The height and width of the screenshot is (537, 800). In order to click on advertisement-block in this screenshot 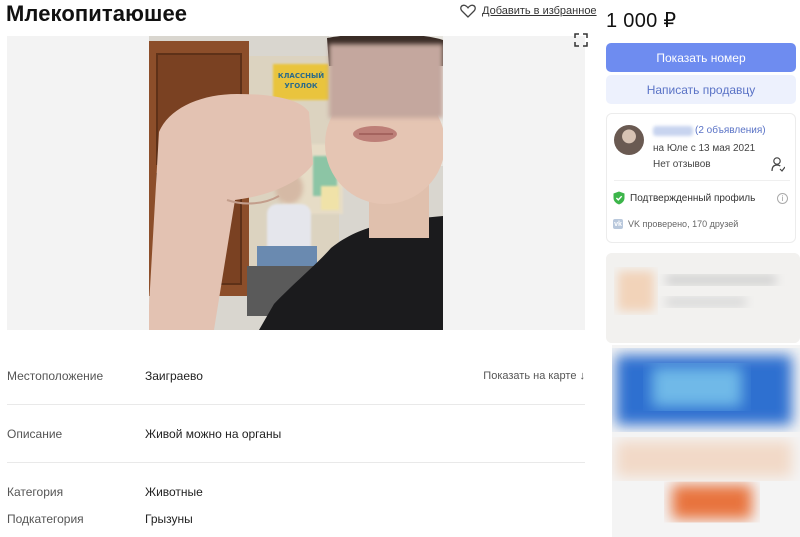, I will do `click(703, 298)`.